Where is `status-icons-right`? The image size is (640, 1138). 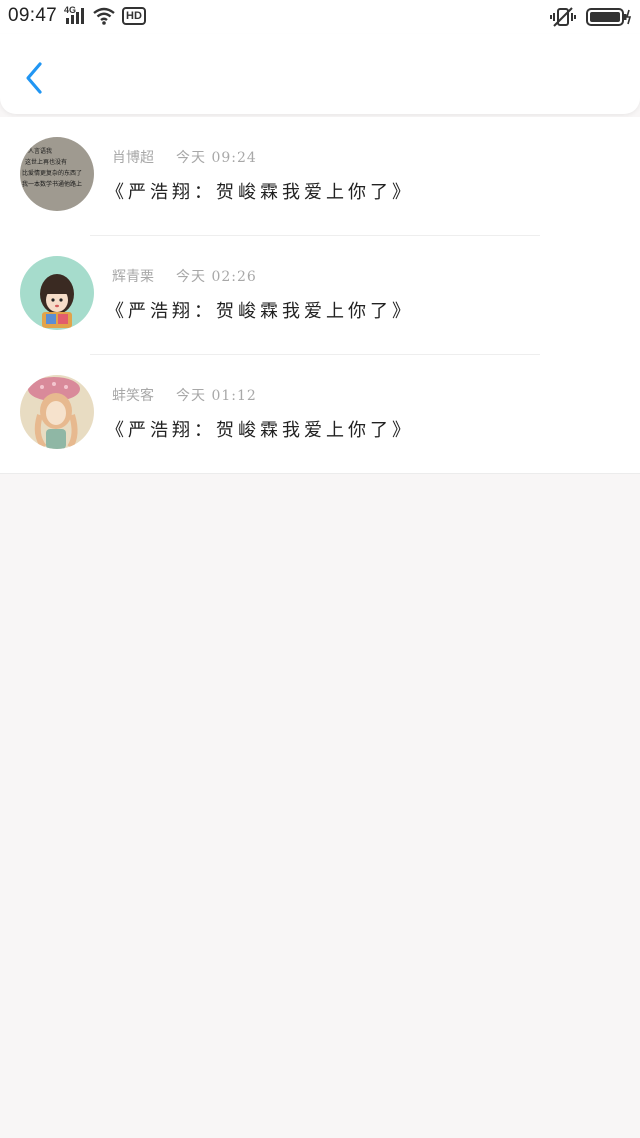
status-icons-right is located at coordinates (591, 17).